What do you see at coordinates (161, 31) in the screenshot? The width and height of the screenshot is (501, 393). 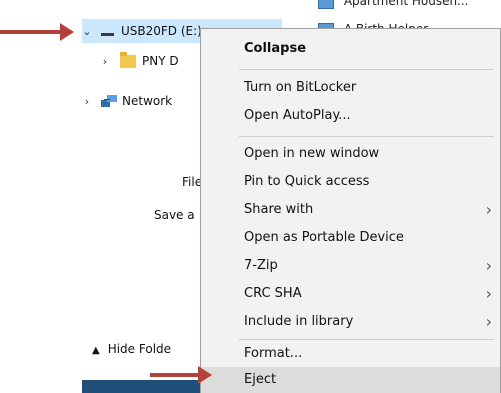 I see `usb-drive-label: USB20FD (E:)` at bounding box center [161, 31].